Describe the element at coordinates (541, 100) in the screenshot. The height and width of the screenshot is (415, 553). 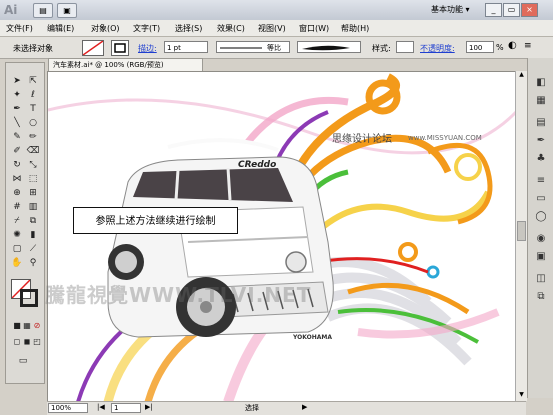
I see `color-guide-icon: ▦` at that location.